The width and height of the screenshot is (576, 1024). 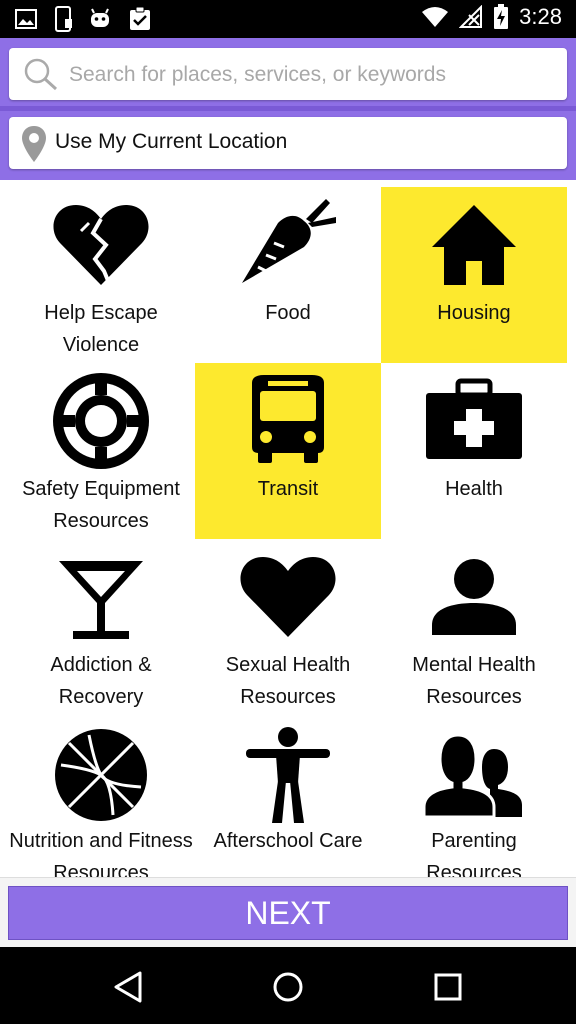 I want to click on search-input, so click(x=314, y=75).